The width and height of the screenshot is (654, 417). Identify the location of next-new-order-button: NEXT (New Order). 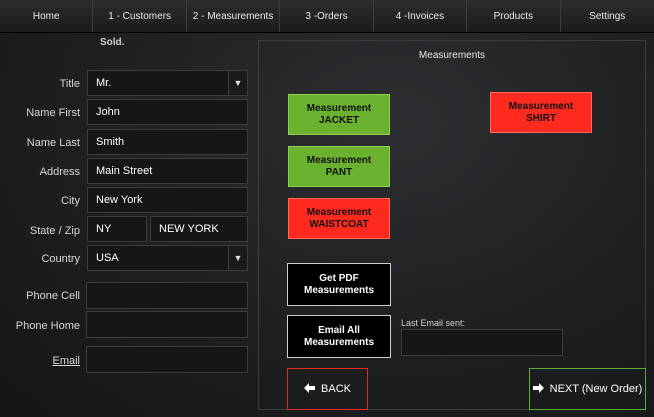
(587, 389).